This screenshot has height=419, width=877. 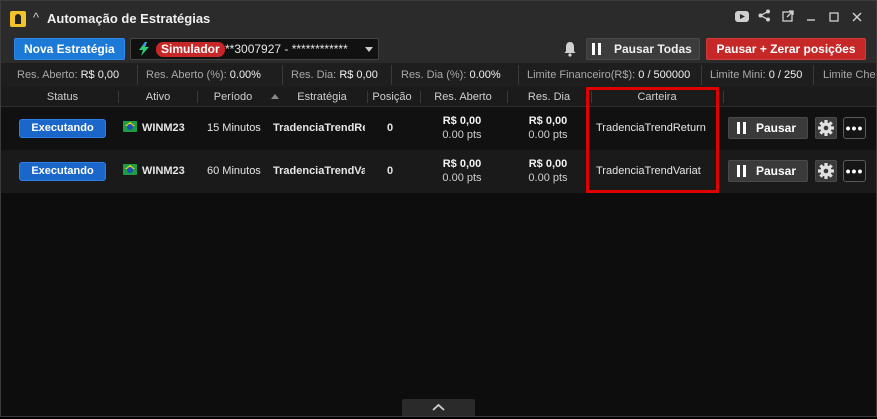 What do you see at coordinates (856, 18) in the screenshot?
I see `close-icon` at bounding box center [856, 18].